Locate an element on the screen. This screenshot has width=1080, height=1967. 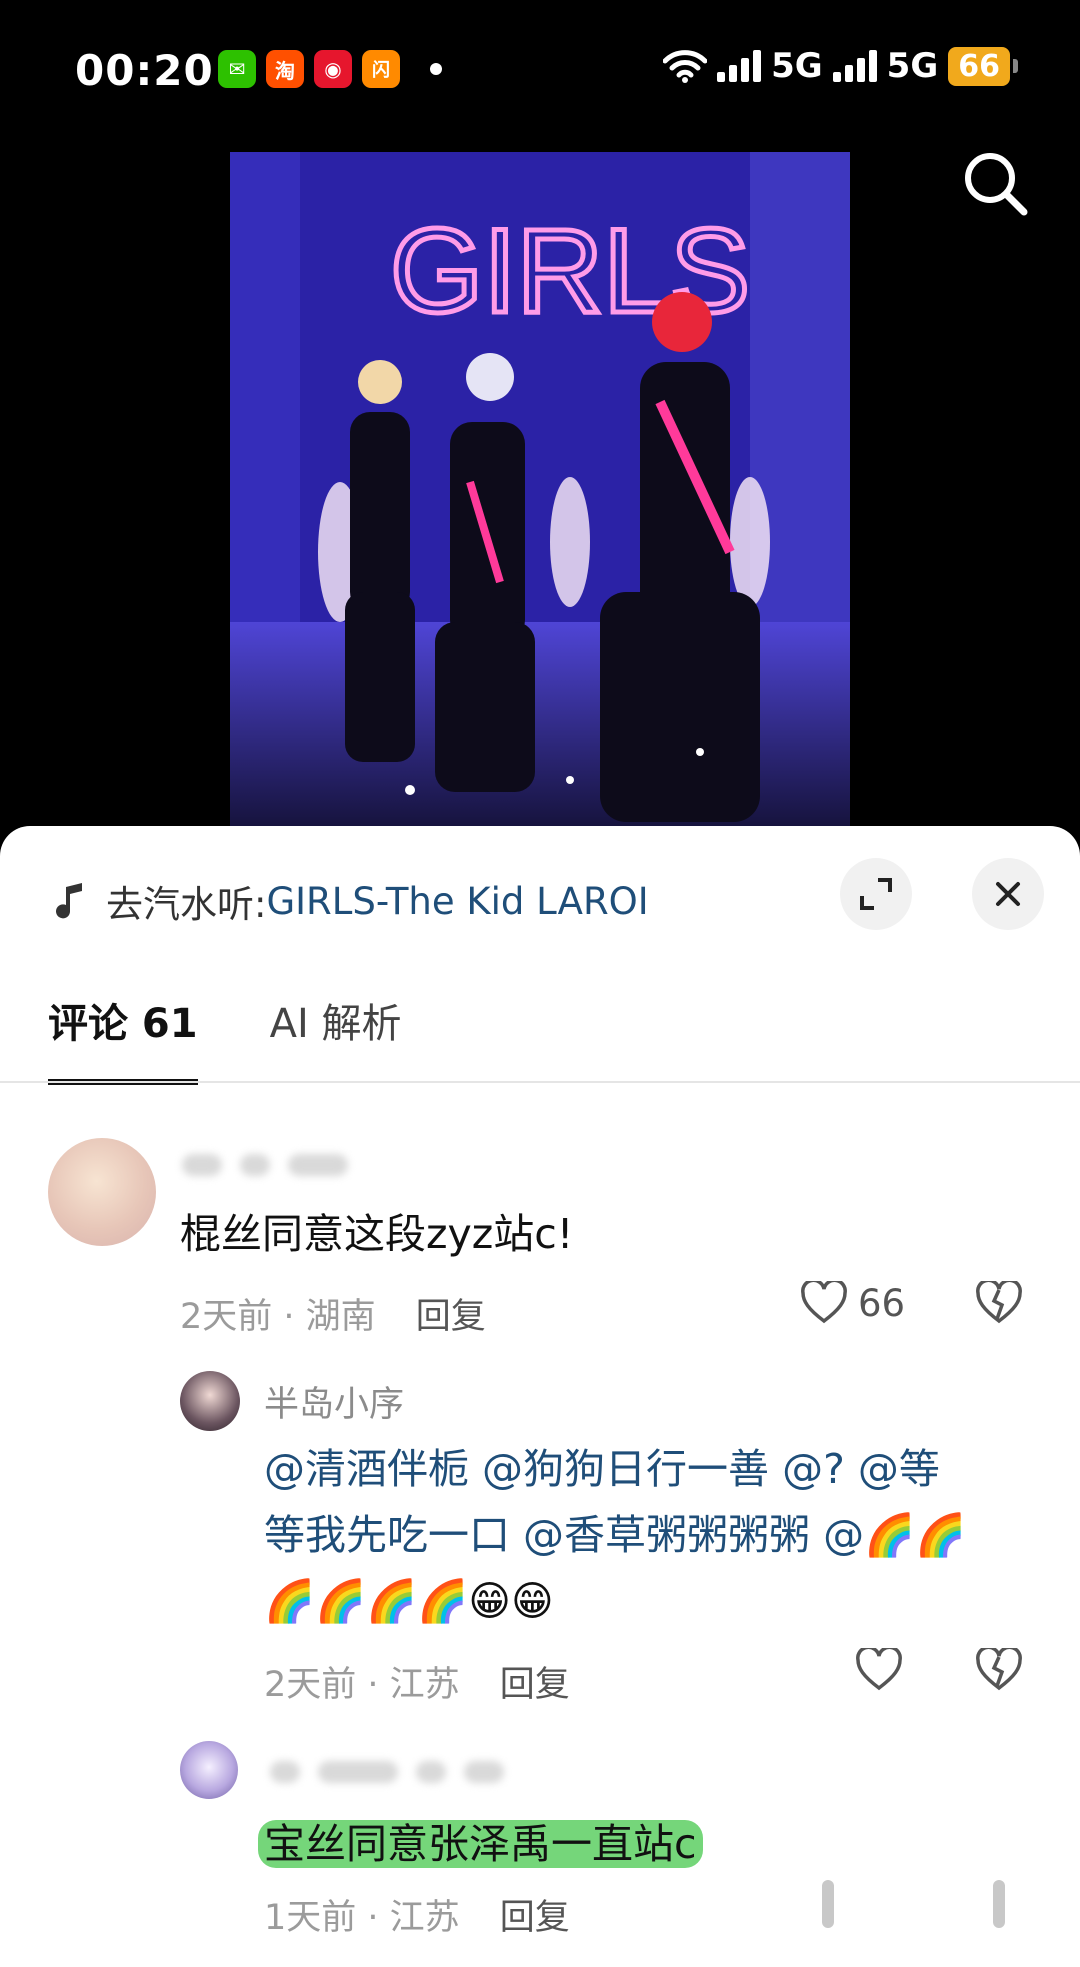
reply-meta: 2天前 · 江苏 回复 is located at coordinates (417, 1685).